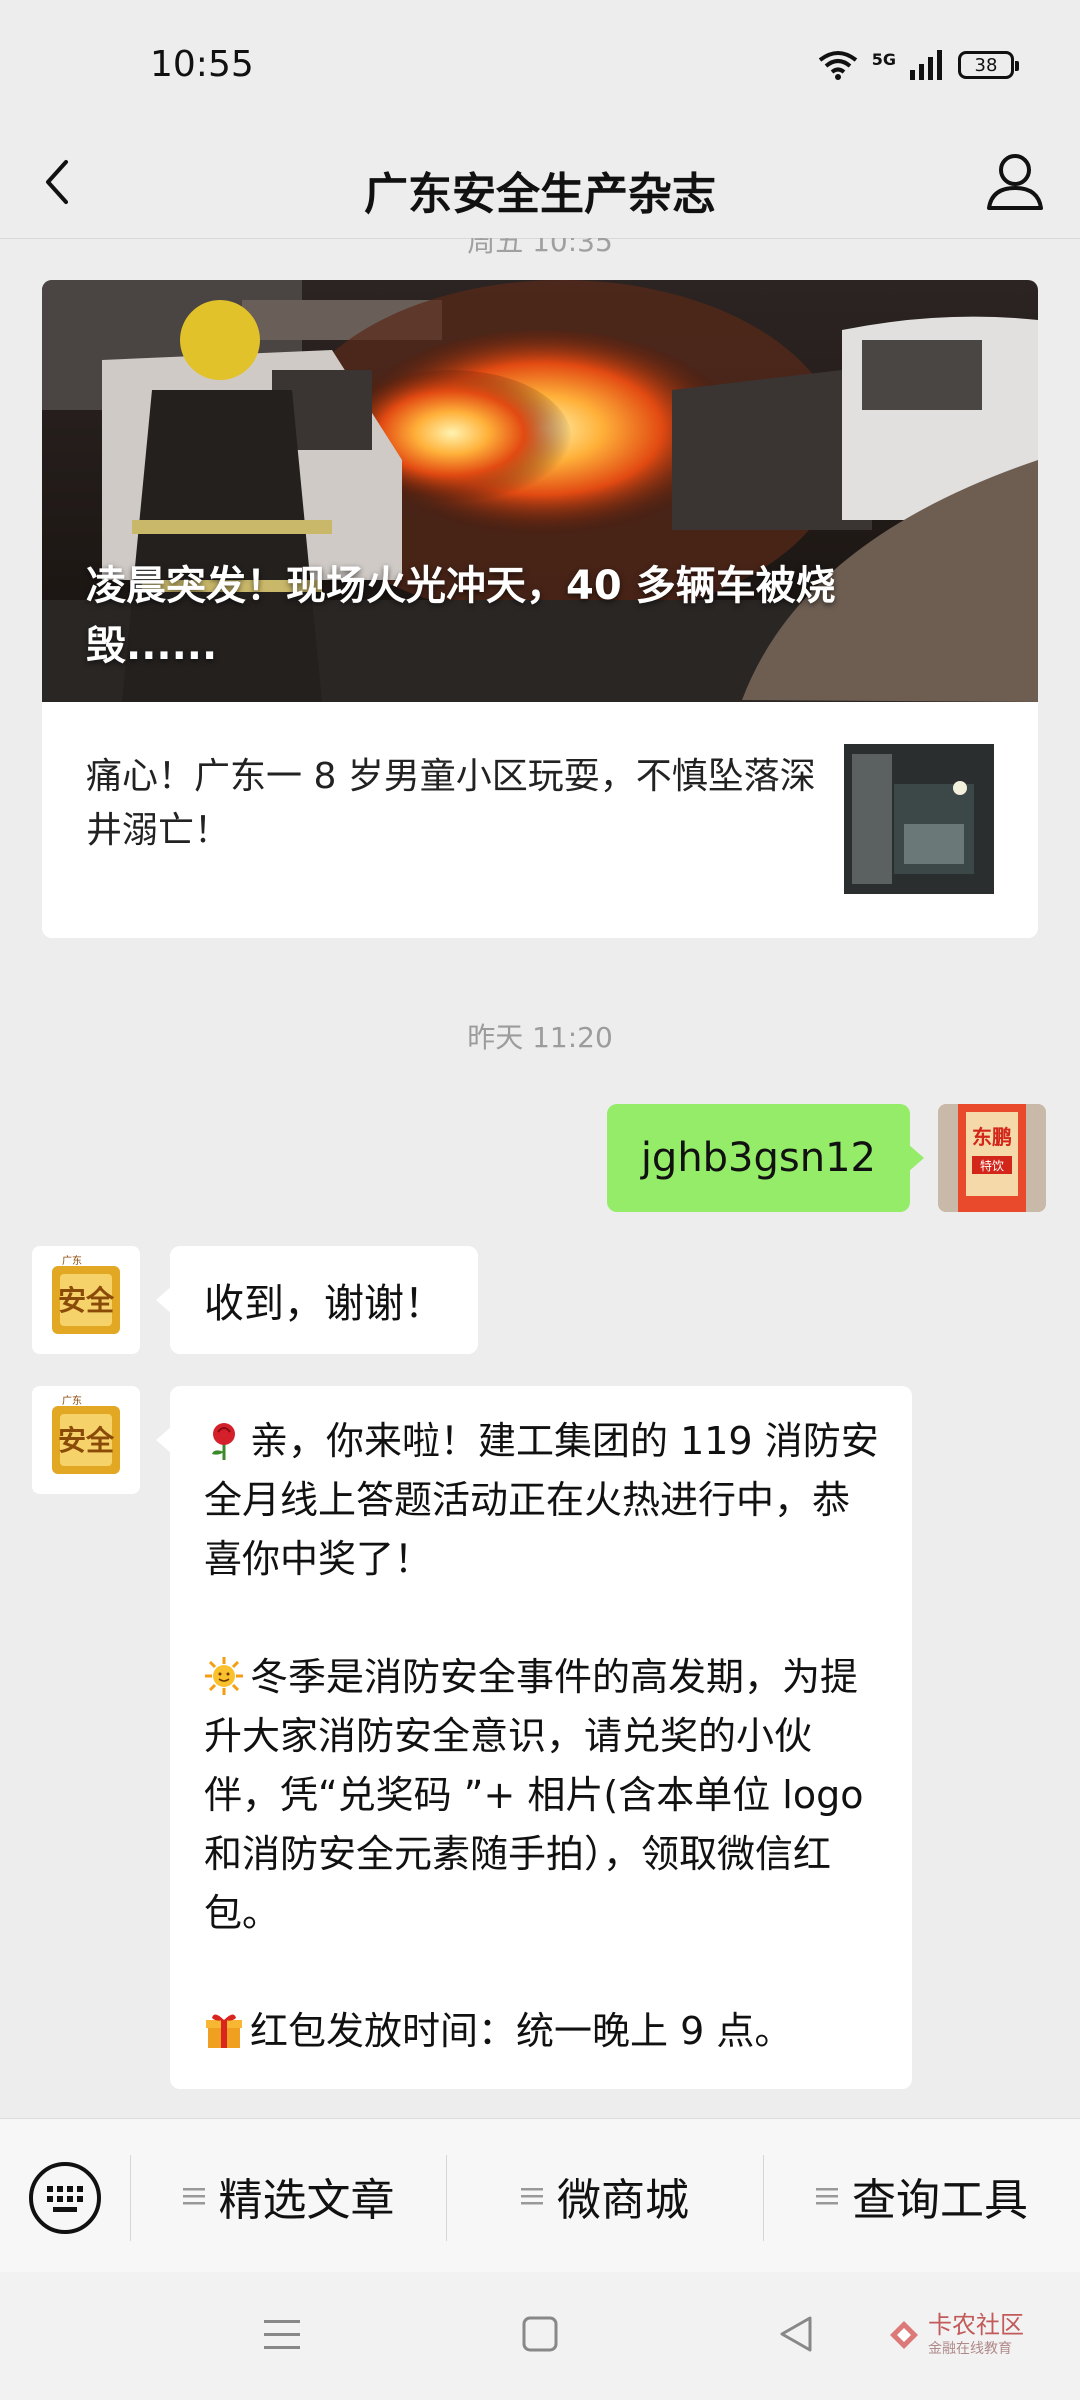 This screenshot has width=1080, height=2400. I want to click on system-nav-bar: 卡农社区 金融在线教育, so click(540, 2336).